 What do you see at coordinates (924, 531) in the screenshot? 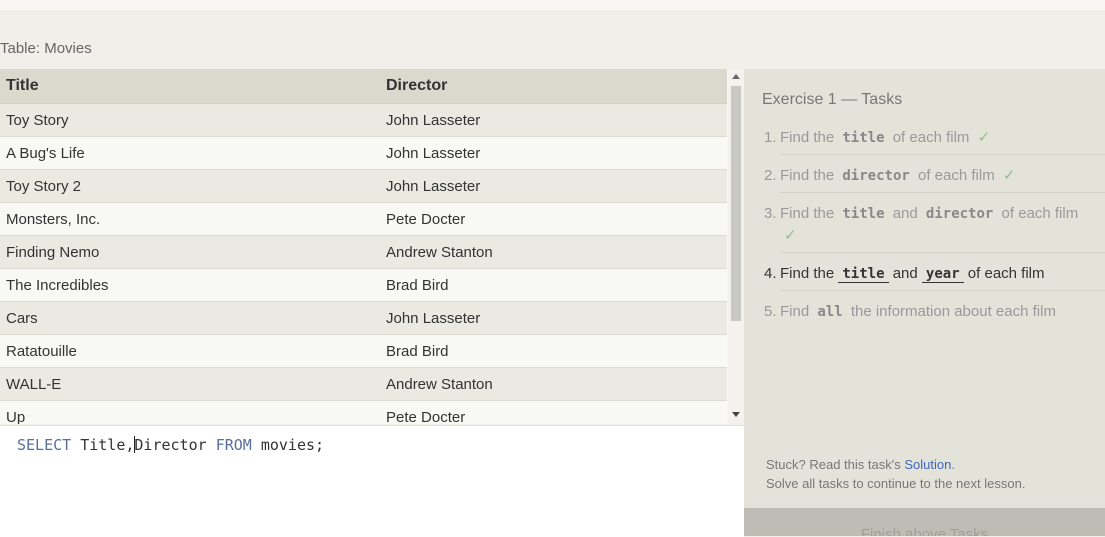
I see `finish-button-label: Finish above Tasks` at bounding box center [924, 531].